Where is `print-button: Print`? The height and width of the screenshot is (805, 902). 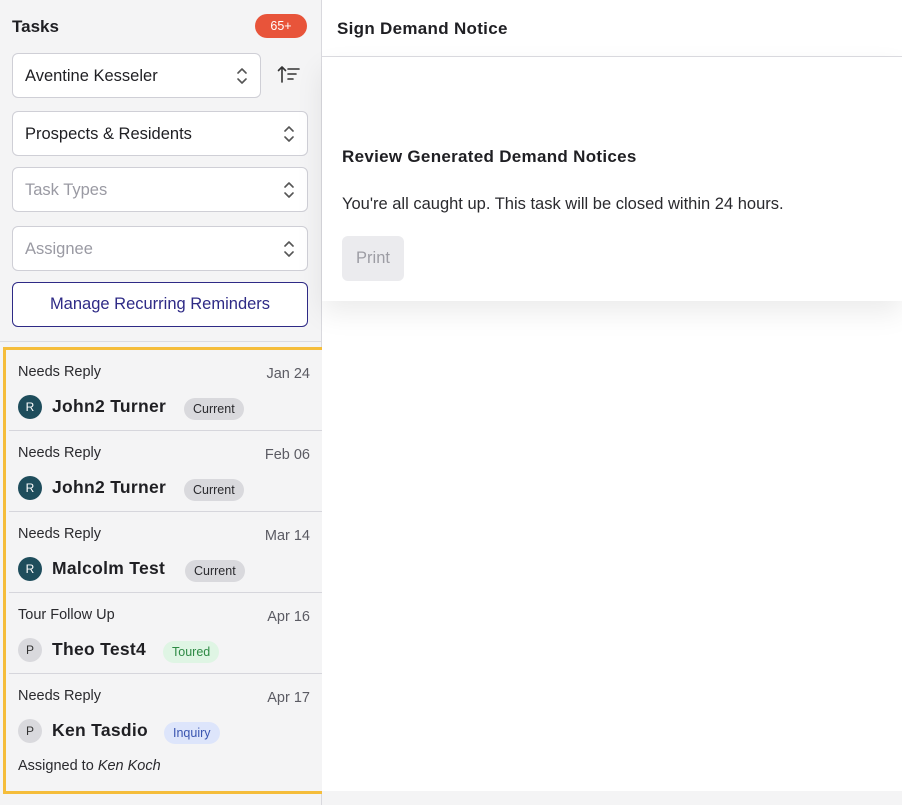
print-button: Print is located at coordinates (373, 258).